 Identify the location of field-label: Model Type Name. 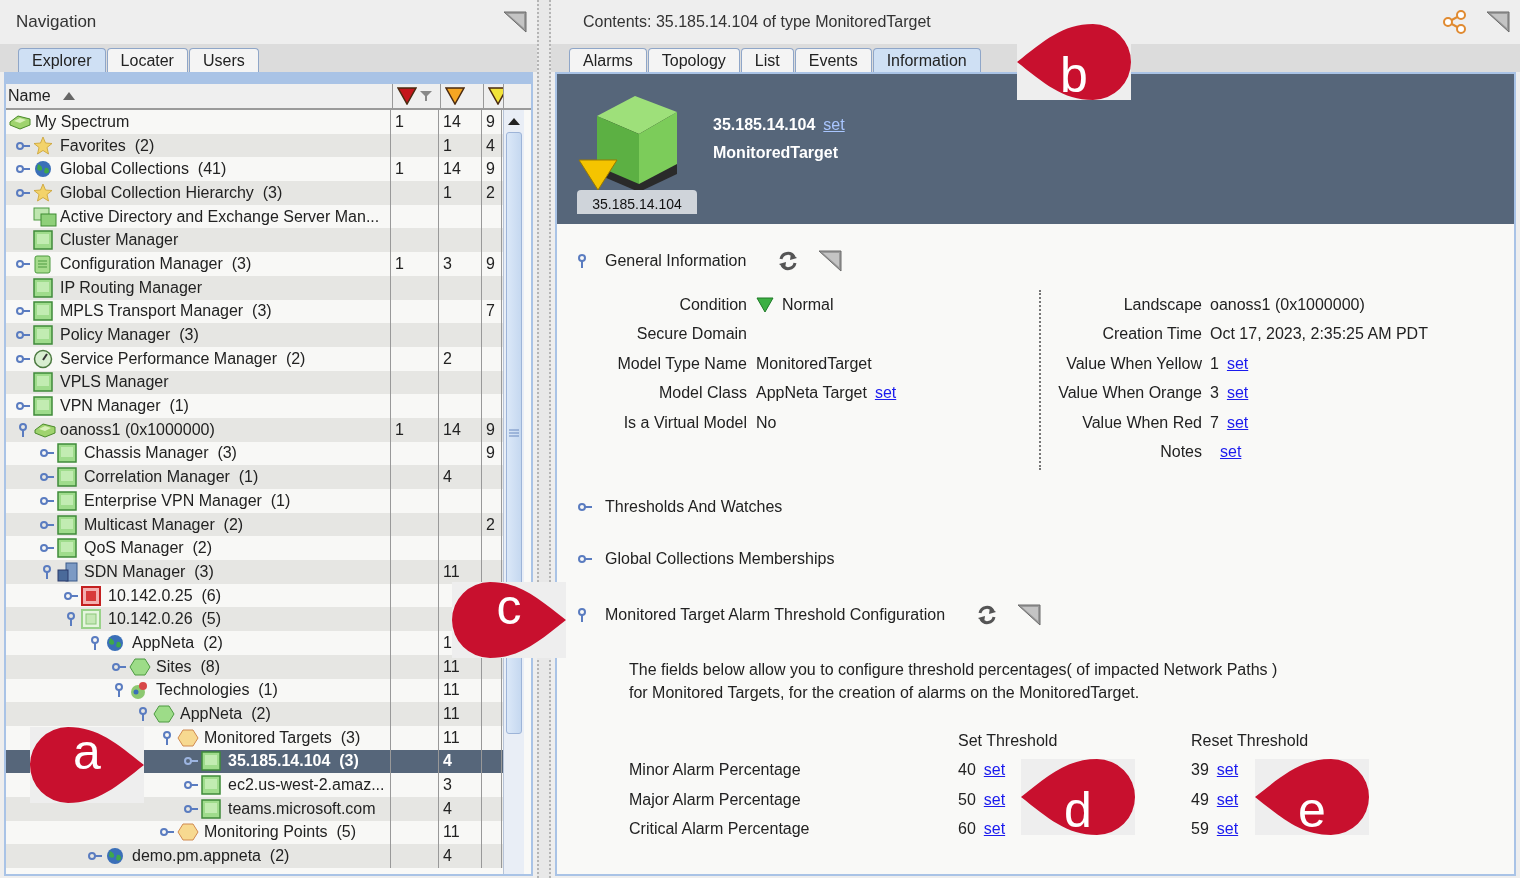
(681, 363).